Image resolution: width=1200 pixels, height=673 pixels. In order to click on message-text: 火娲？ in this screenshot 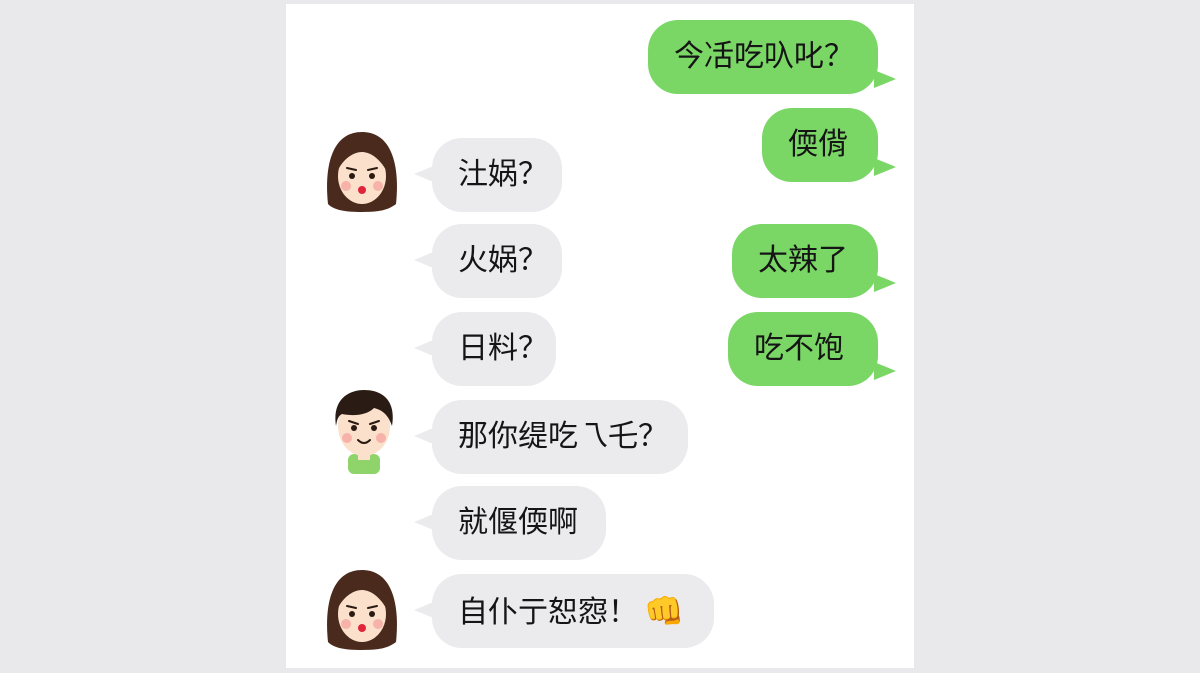, I will do `click(503, 260)`.